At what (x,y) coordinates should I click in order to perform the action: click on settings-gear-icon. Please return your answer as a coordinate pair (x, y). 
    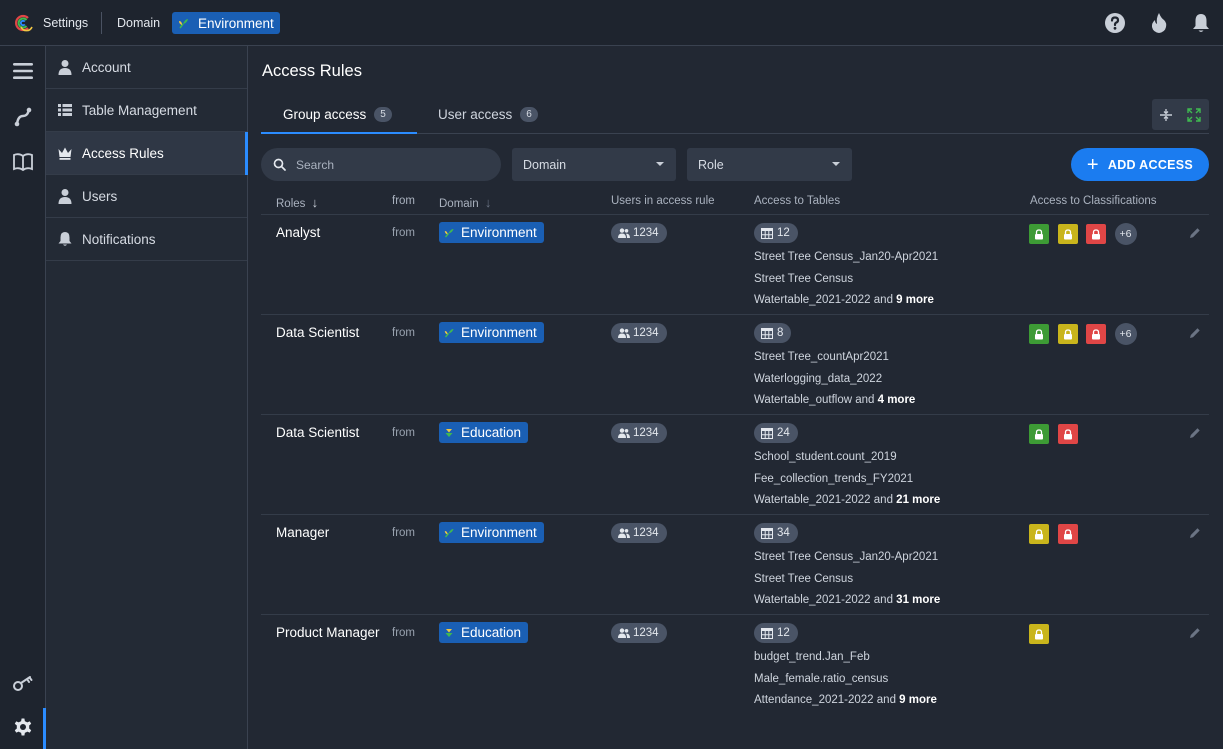
    Looking at the image, I should click on (23, 727).